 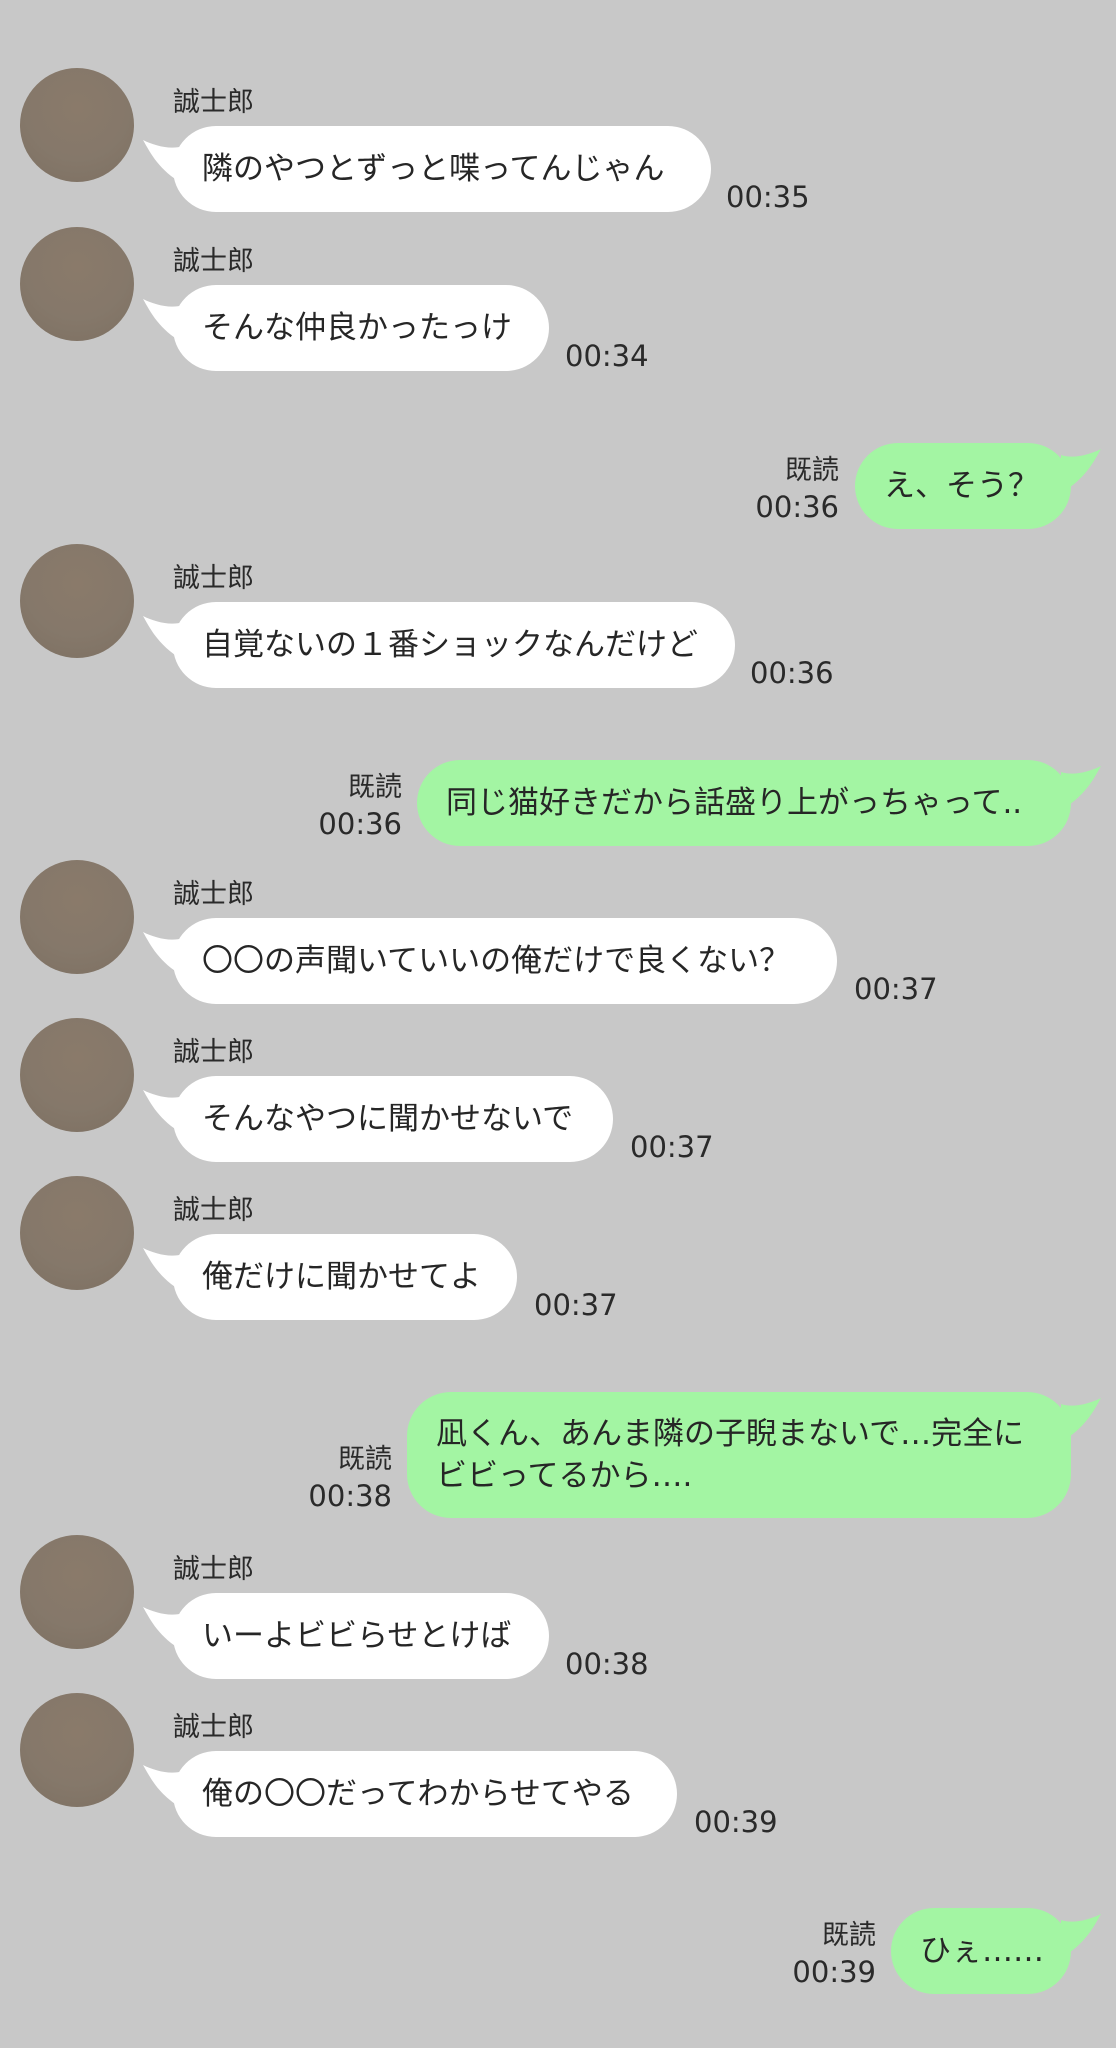 I want to click on message-bubble: 俺の〇〇だってわからせてやる, so click(x=425, y=1794).